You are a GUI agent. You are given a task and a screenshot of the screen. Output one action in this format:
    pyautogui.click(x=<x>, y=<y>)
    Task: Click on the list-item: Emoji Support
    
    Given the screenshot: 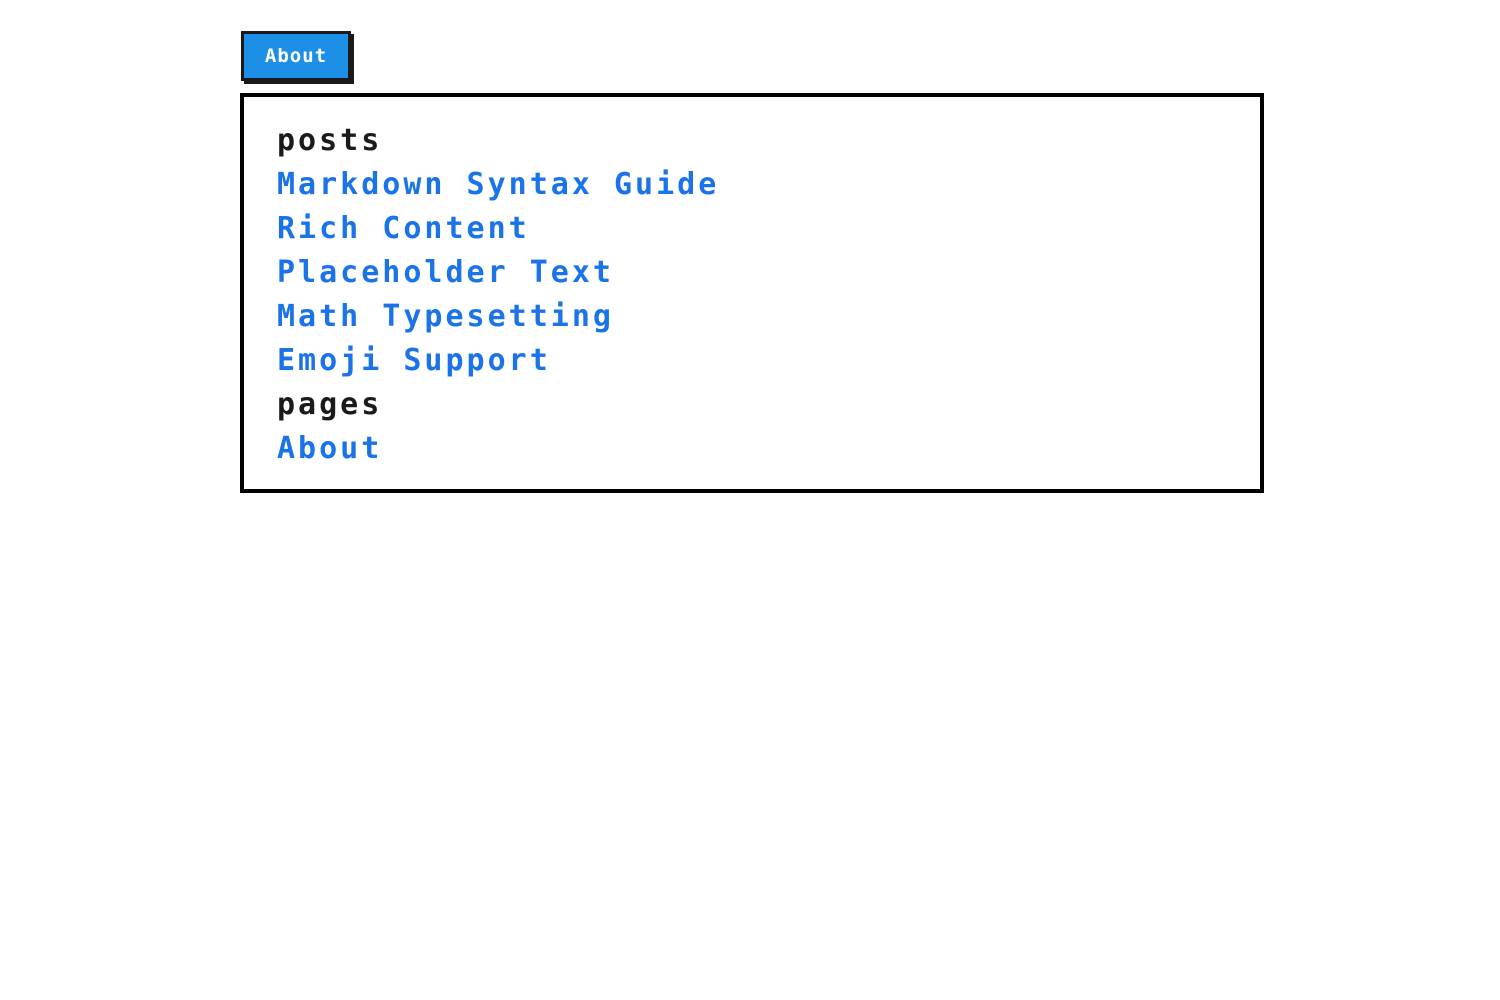 What is the action you would take?
    pyautogui.click(x=768, y=361)
    